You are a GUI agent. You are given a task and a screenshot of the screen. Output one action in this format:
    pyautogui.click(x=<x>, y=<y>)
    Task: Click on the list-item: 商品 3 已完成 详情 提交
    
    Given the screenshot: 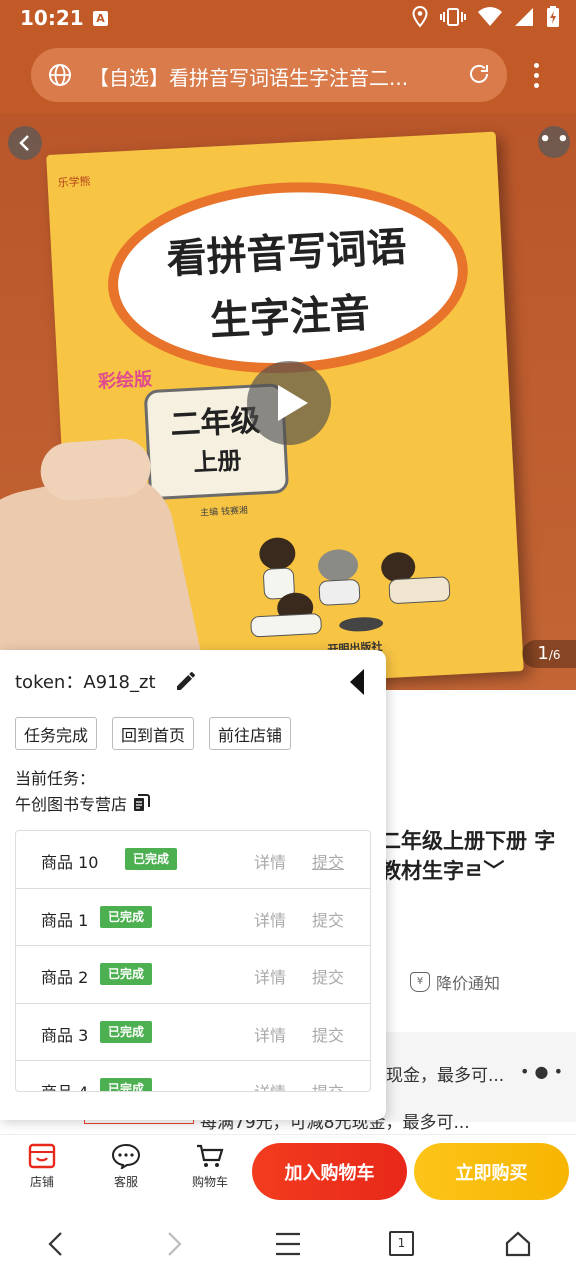 What is the action you would take?
    pyautogui.click(x=193, y=1032)
    